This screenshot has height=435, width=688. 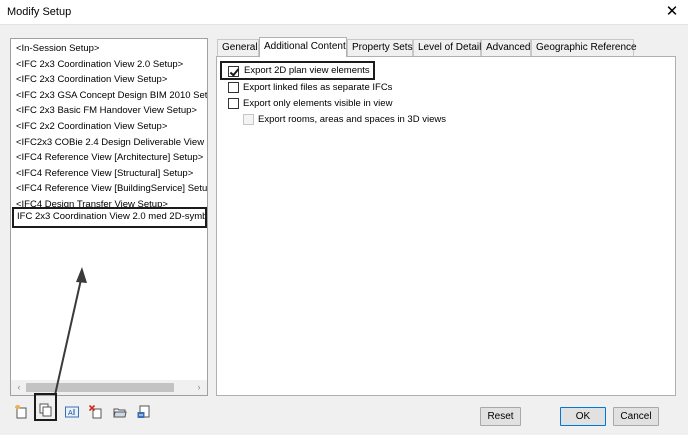 I want to click on option-export-linked-files: Export linked files as separate IFCs, so click(x=328, y=87).